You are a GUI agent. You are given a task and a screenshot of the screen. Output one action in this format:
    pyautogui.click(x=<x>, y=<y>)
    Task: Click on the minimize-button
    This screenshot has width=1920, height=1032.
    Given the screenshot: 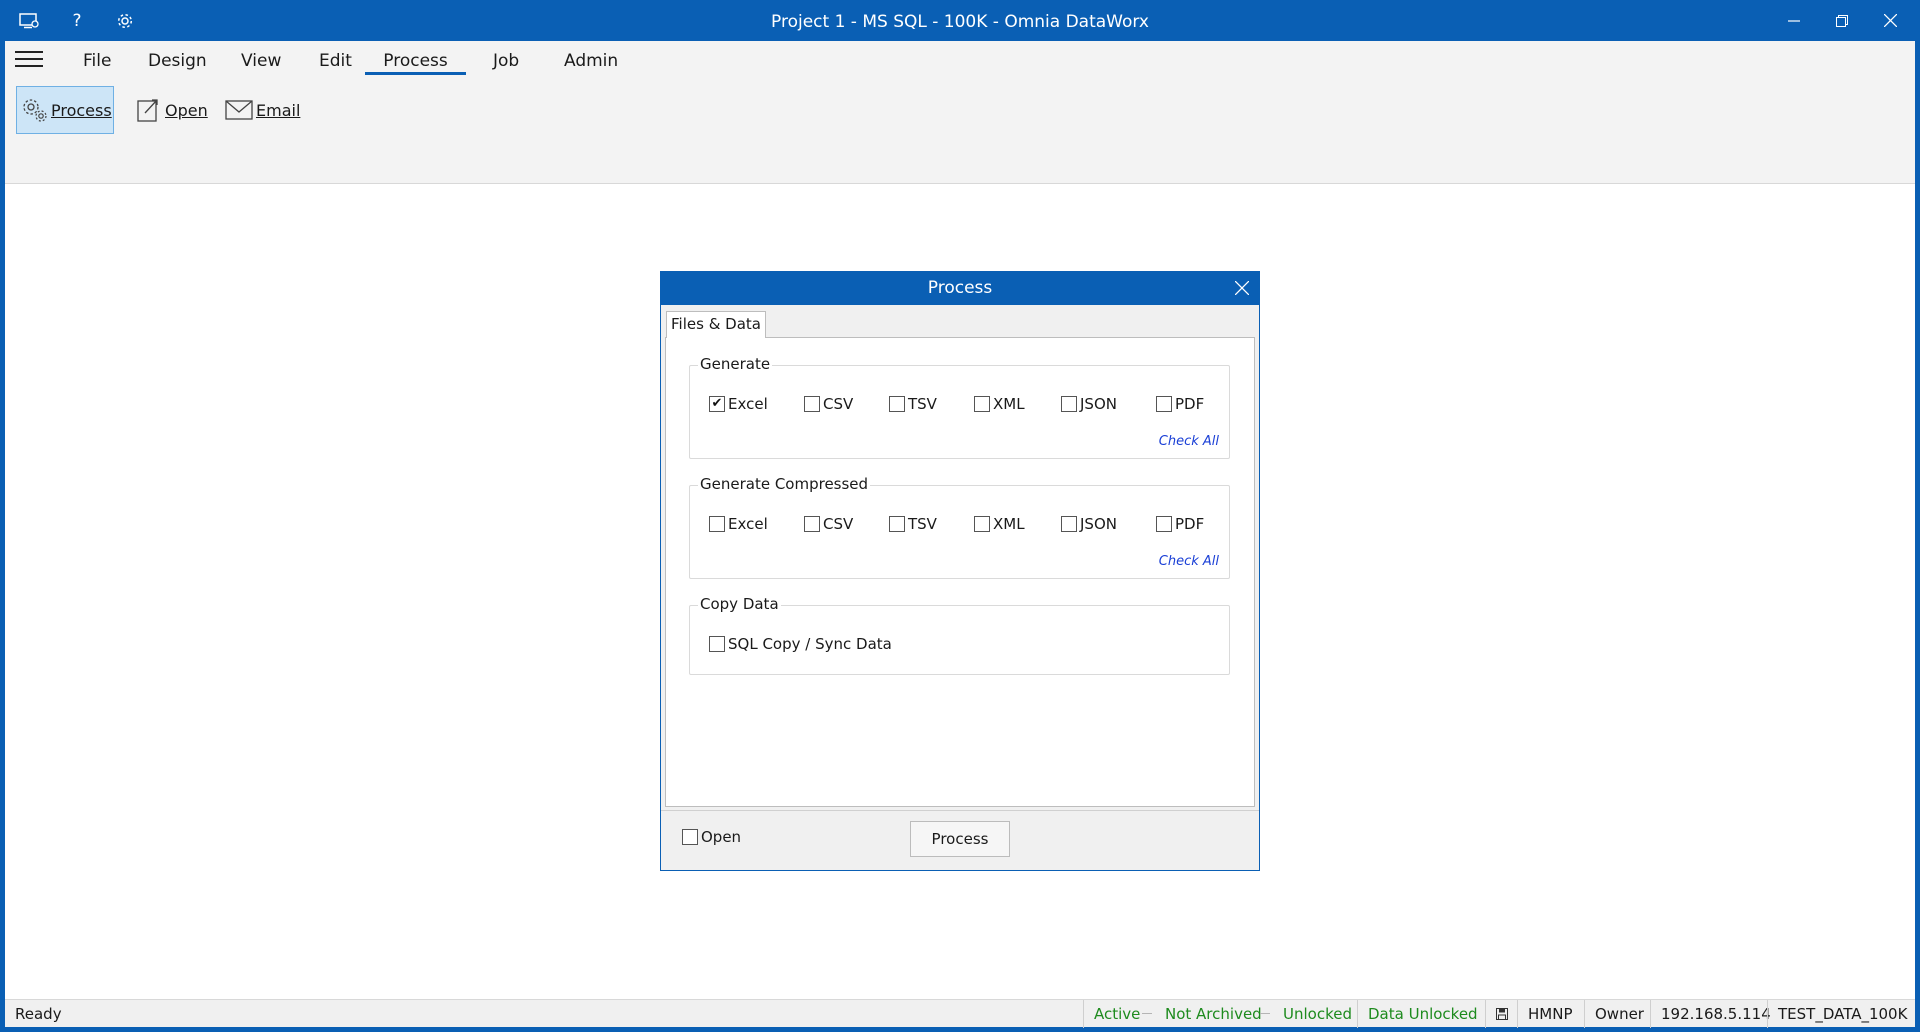 What is the action you would take?
    pyautogui.click(x=1794, y=20)
    